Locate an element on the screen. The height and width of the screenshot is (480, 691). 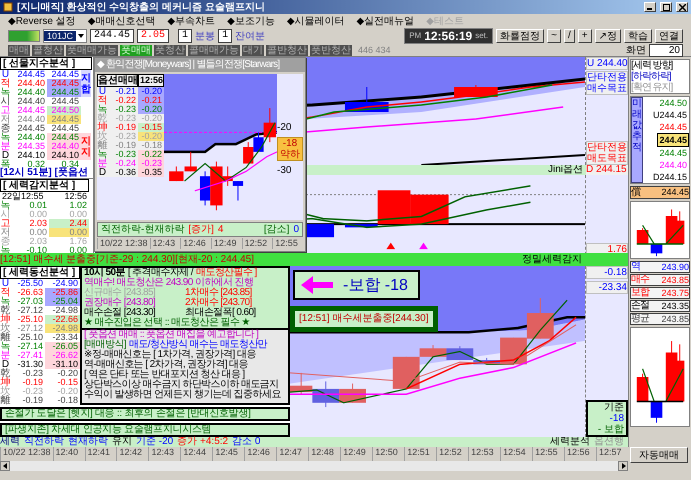
toolbar-button: ↗정 is located at coordinates (607, 35).